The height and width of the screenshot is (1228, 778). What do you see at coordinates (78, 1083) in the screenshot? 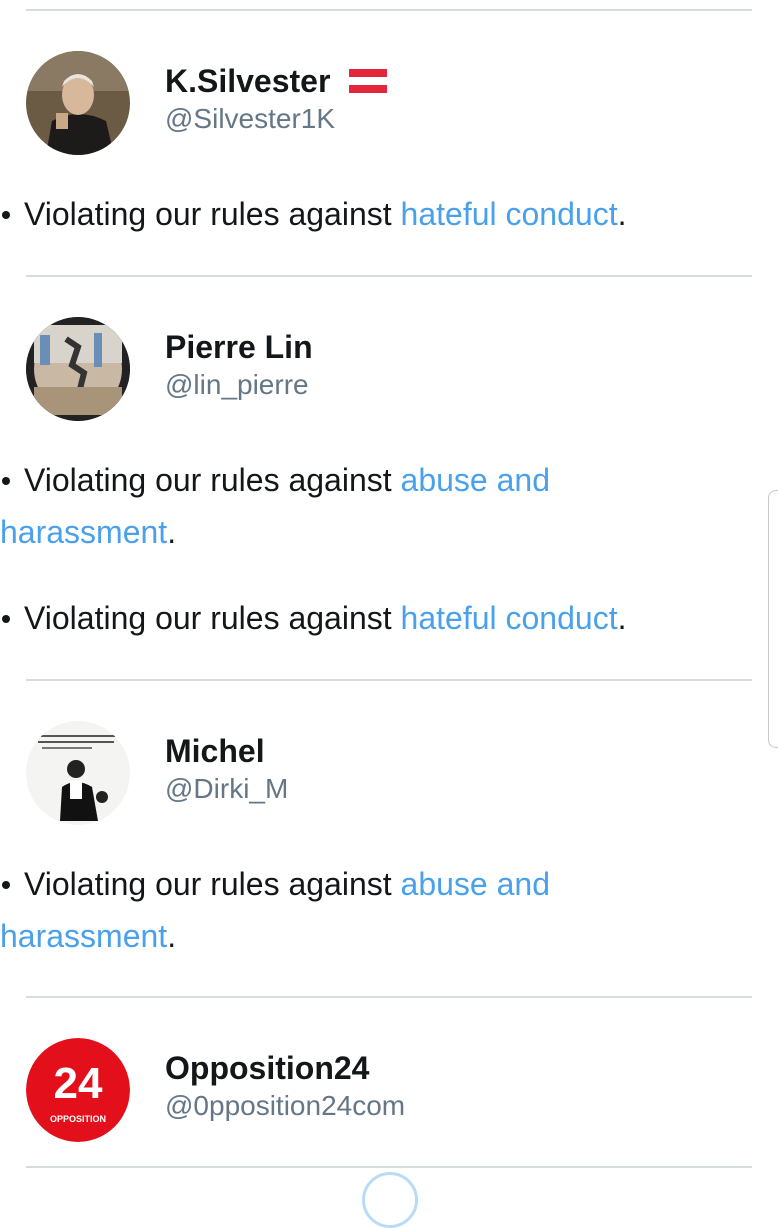
I see `logo-number: 24` at bounding box center [78, 1083].